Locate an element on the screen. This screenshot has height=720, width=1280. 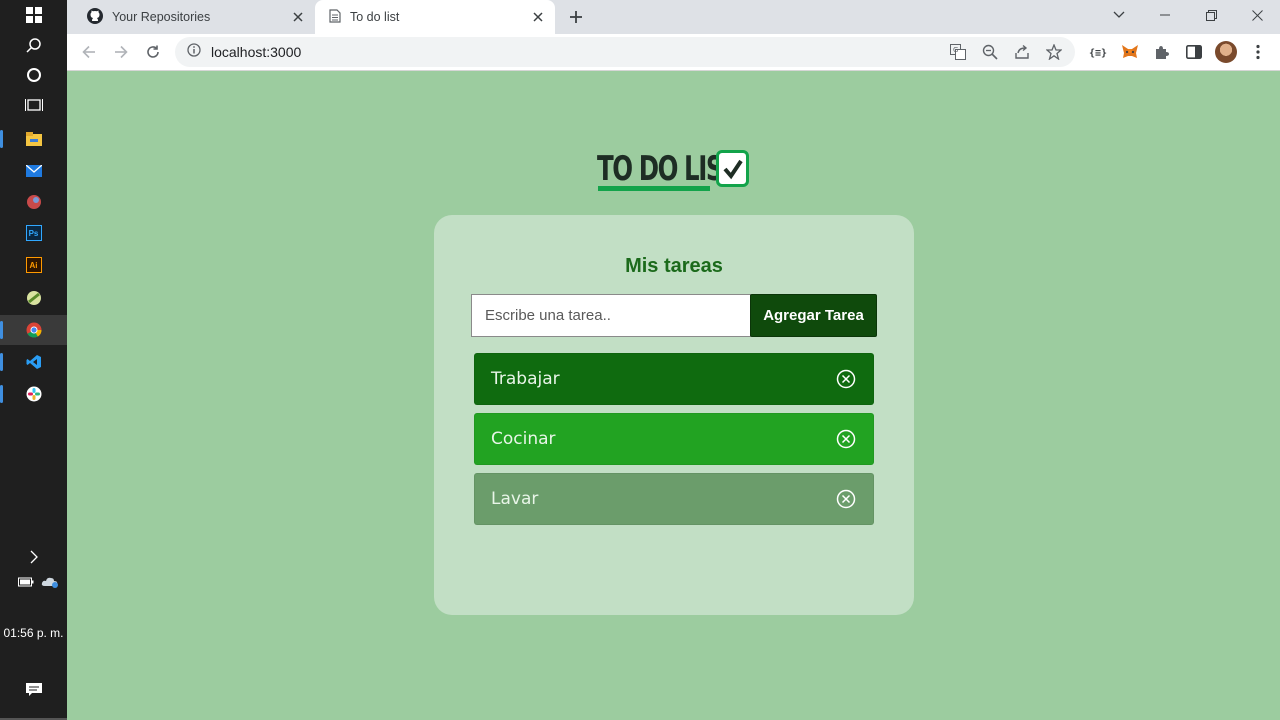
browser-toolbar: localhost:3000 G {≡} is located at coordinates (673, 52).